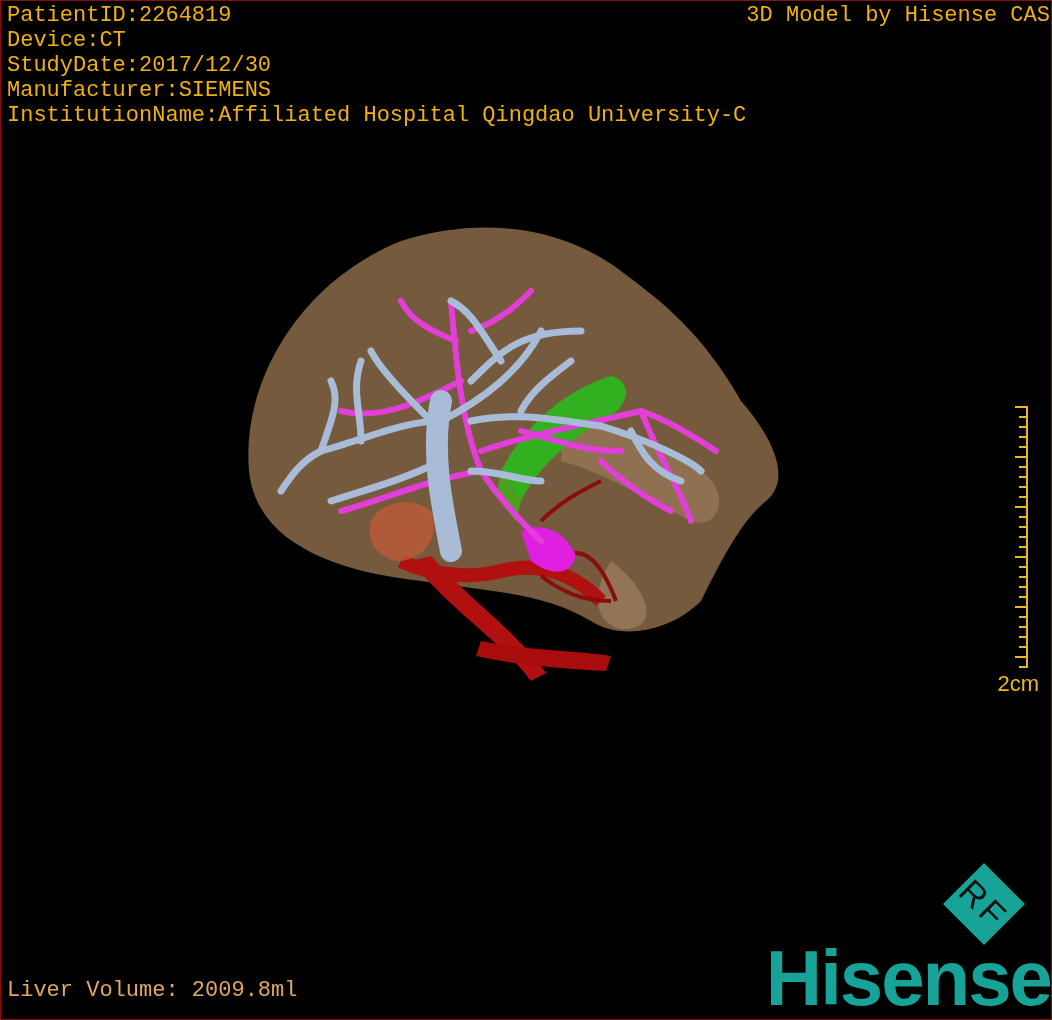  I want to click on model-credit-text: 3D Model by Hisense CAS, so click(898, 16).